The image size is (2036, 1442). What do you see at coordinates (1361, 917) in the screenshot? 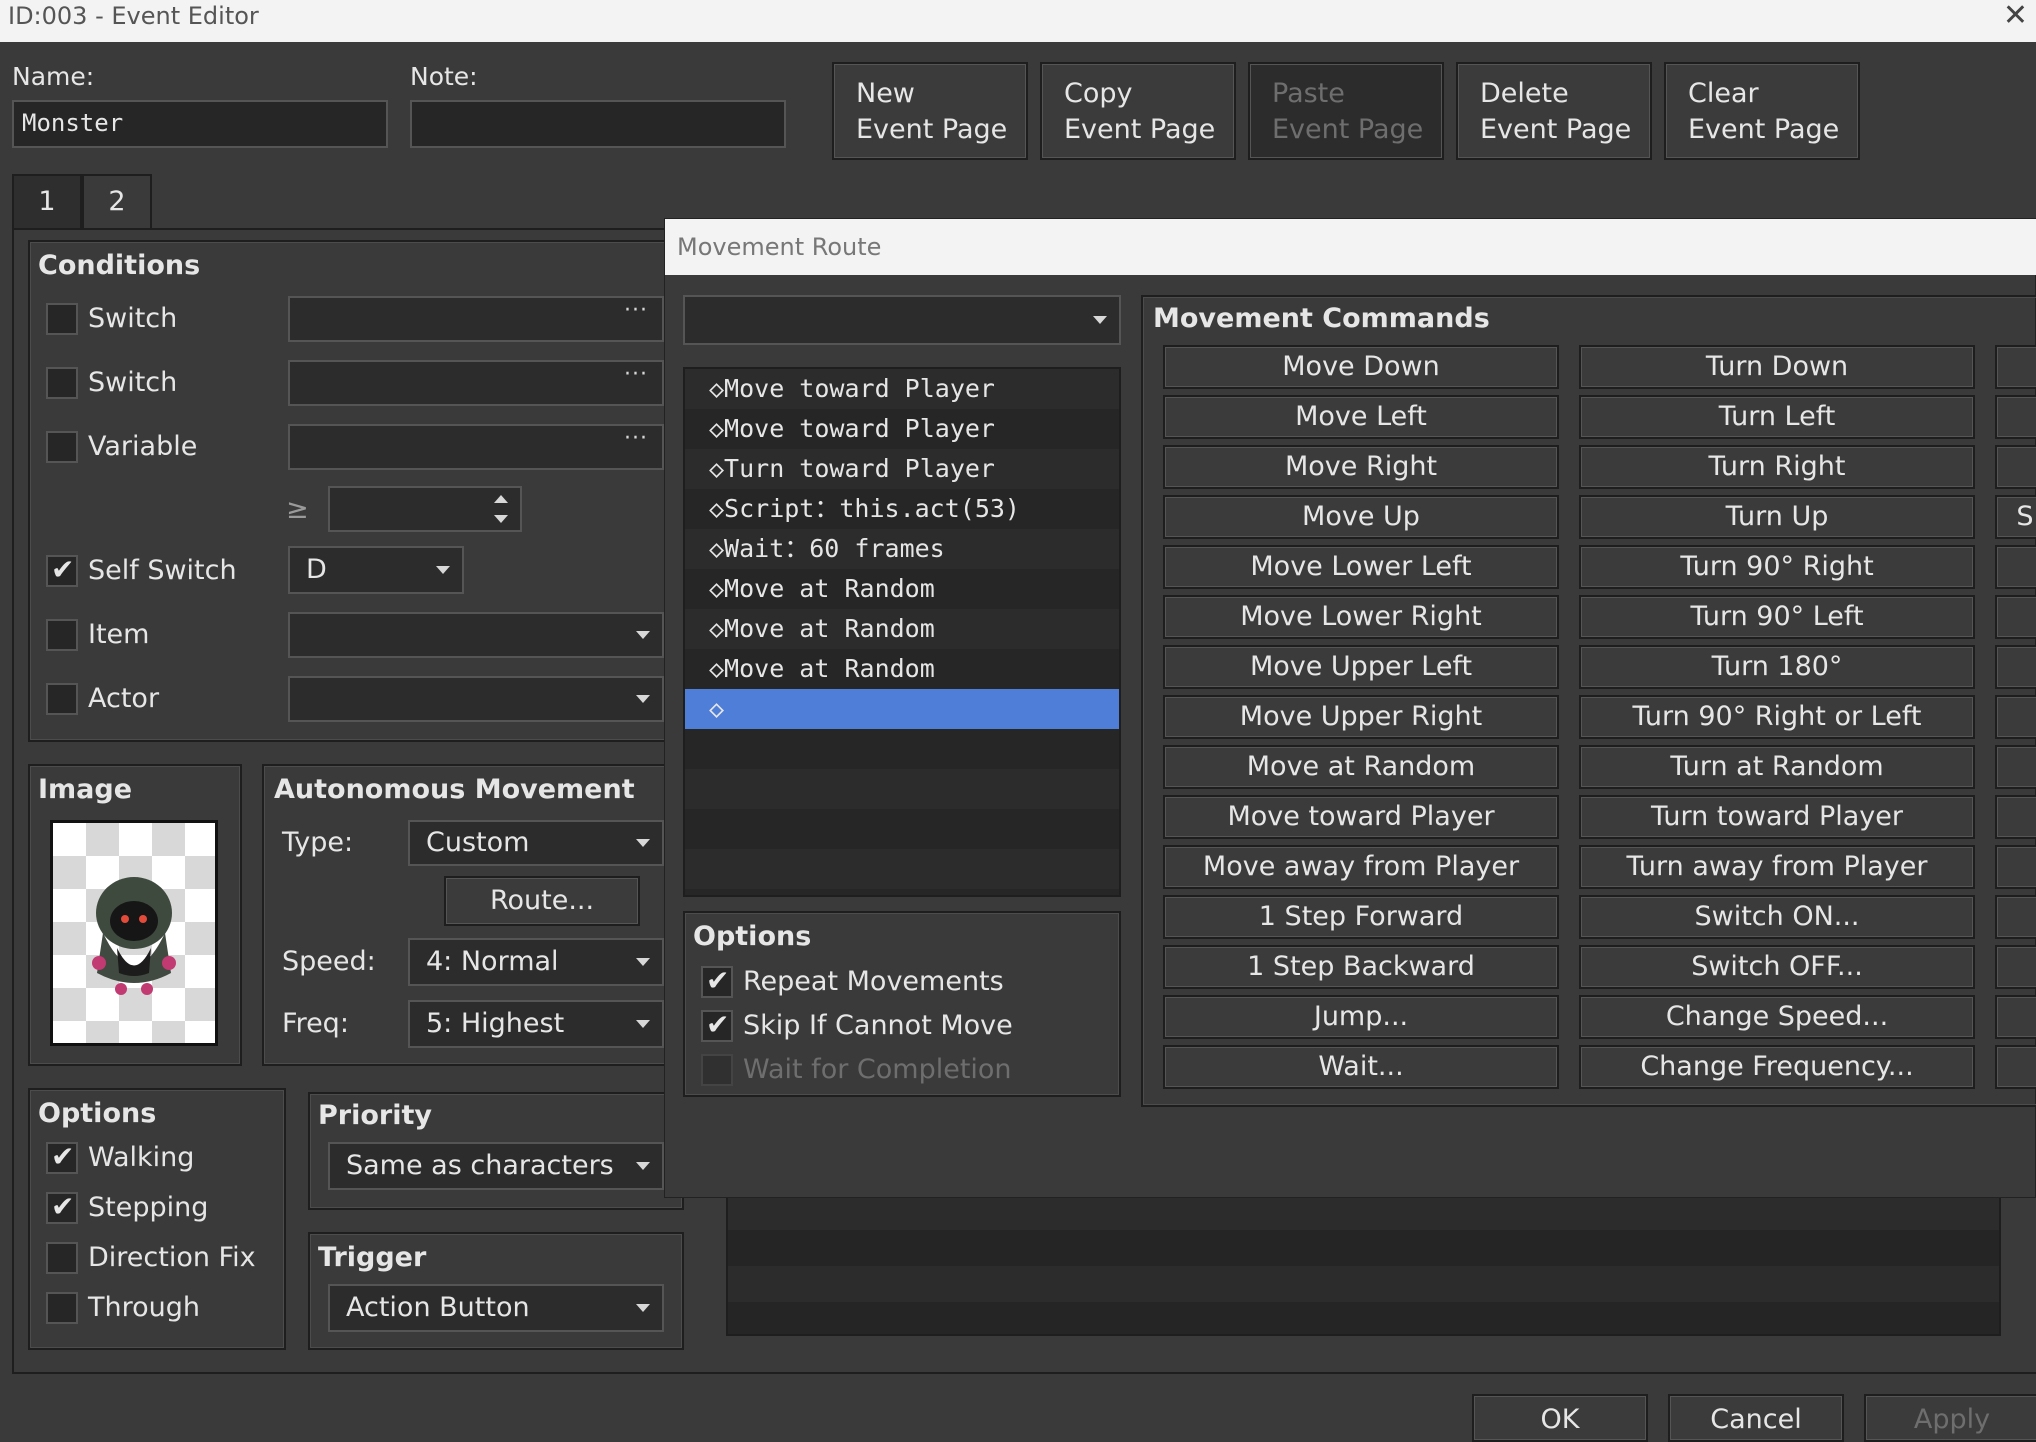
I see `movement-command-button: 1 Step Forward` at bounding box center [1361, 917].